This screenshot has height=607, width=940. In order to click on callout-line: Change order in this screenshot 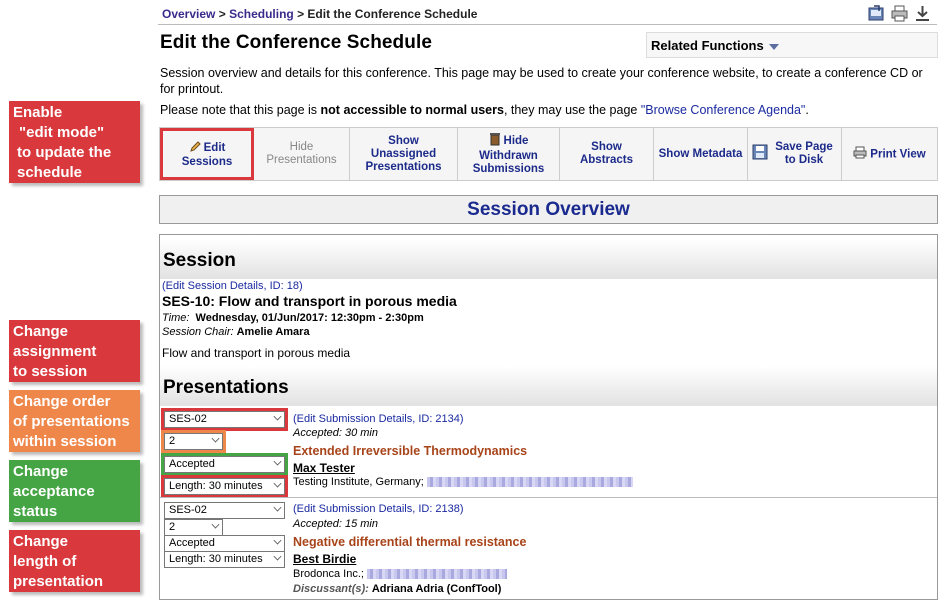, I will do `click(62, 401)`.